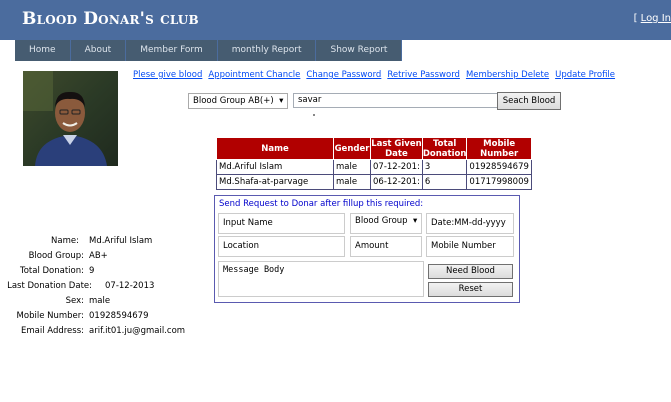 This screenshot has width=671, height=402. Describe the element at coordinates (65, 241) in the screenshot. I see `profile-label: Name:` at that location.